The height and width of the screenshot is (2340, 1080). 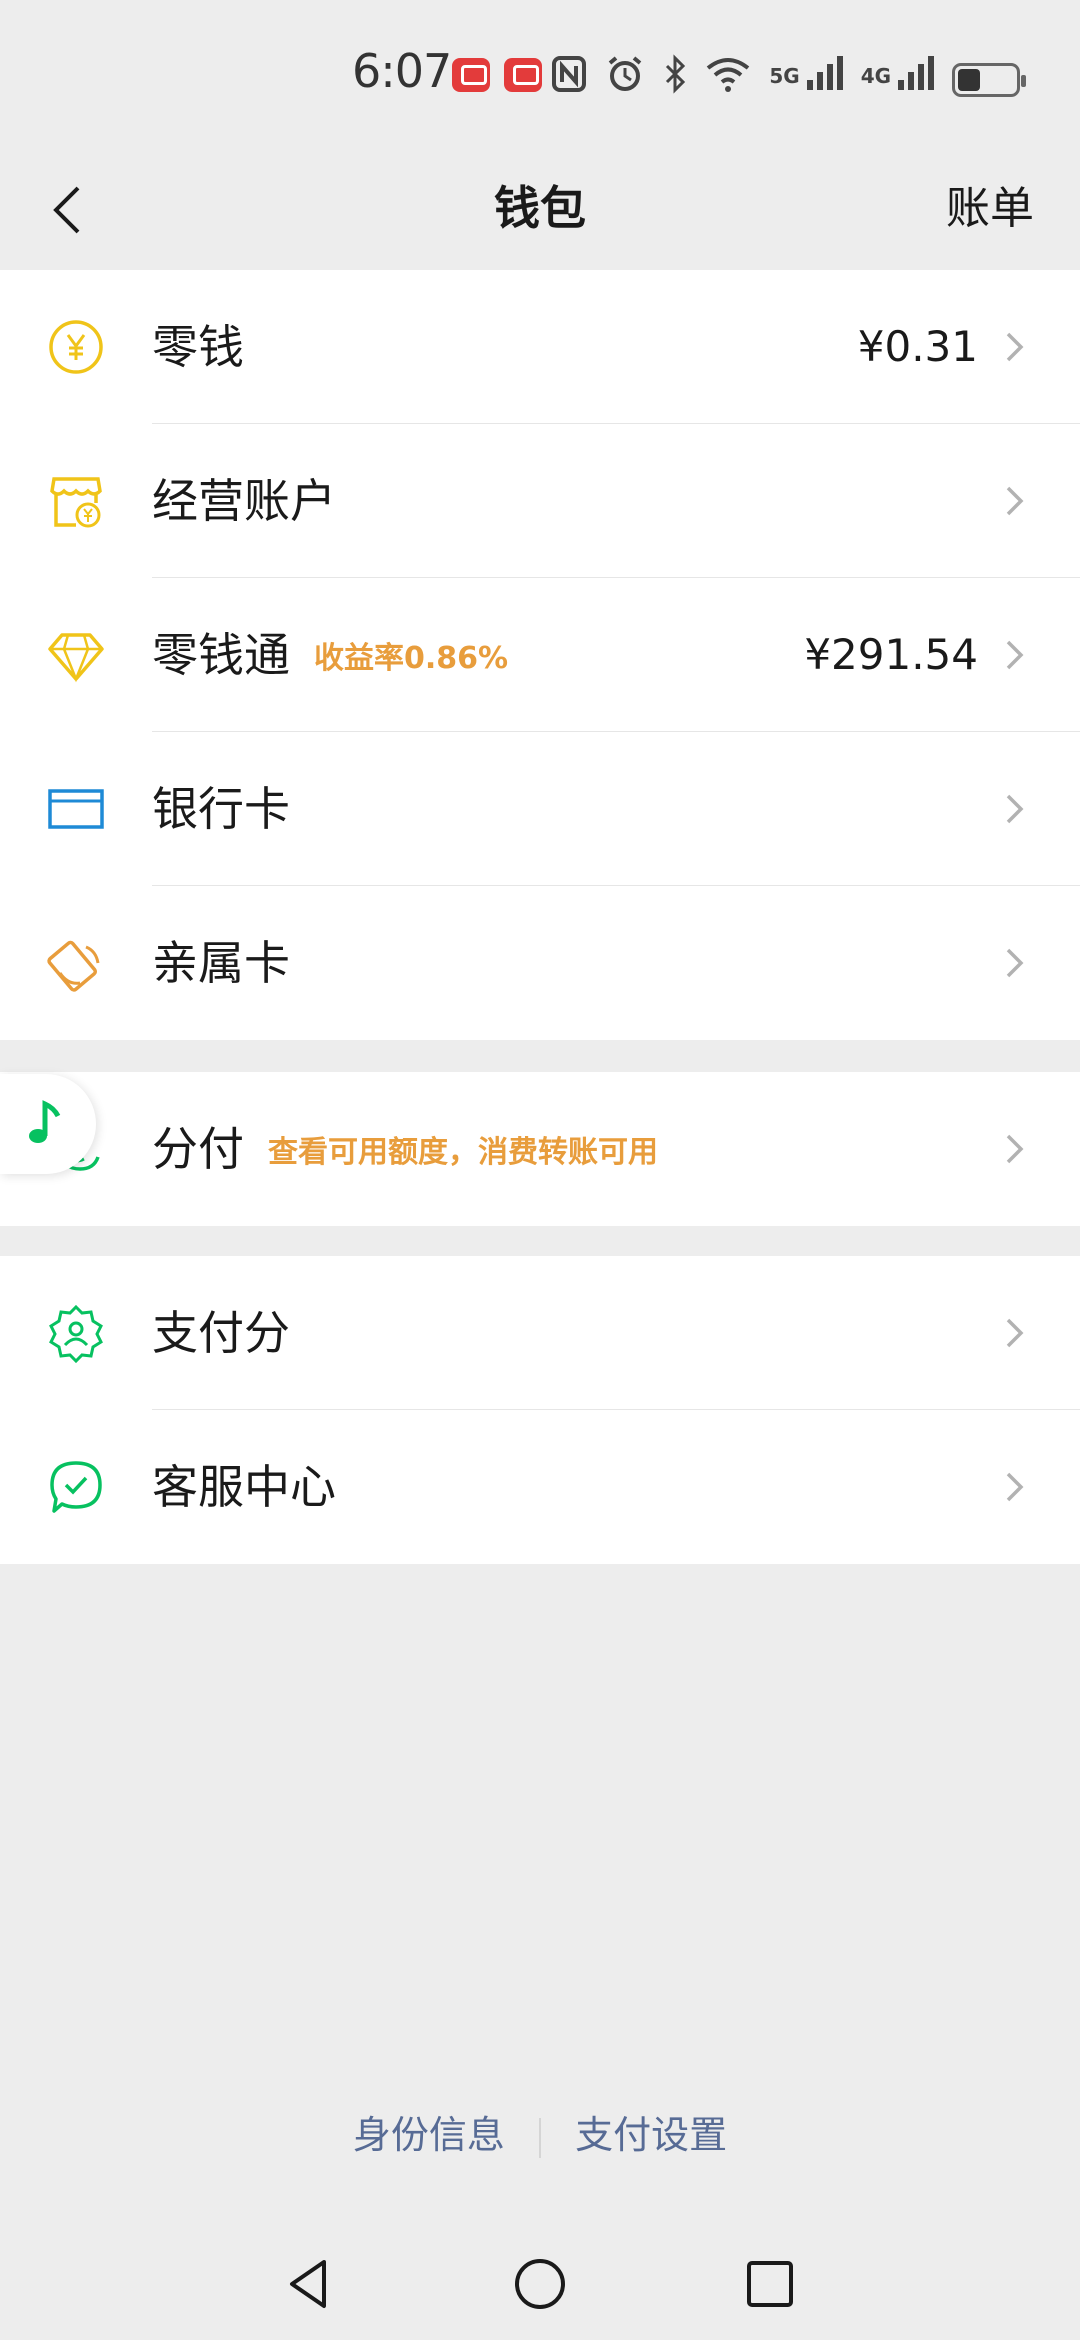 I want to click on customer-service-icon, so click(x=76, y=1487).